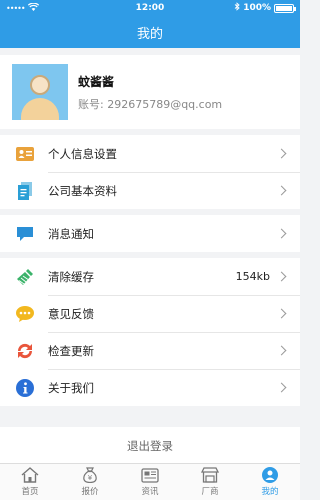  What do you see at coordinates (150, 276) in the screenshot?
I see `settings-row: 清除缓存 154kb` at bounding box center [150, 276].